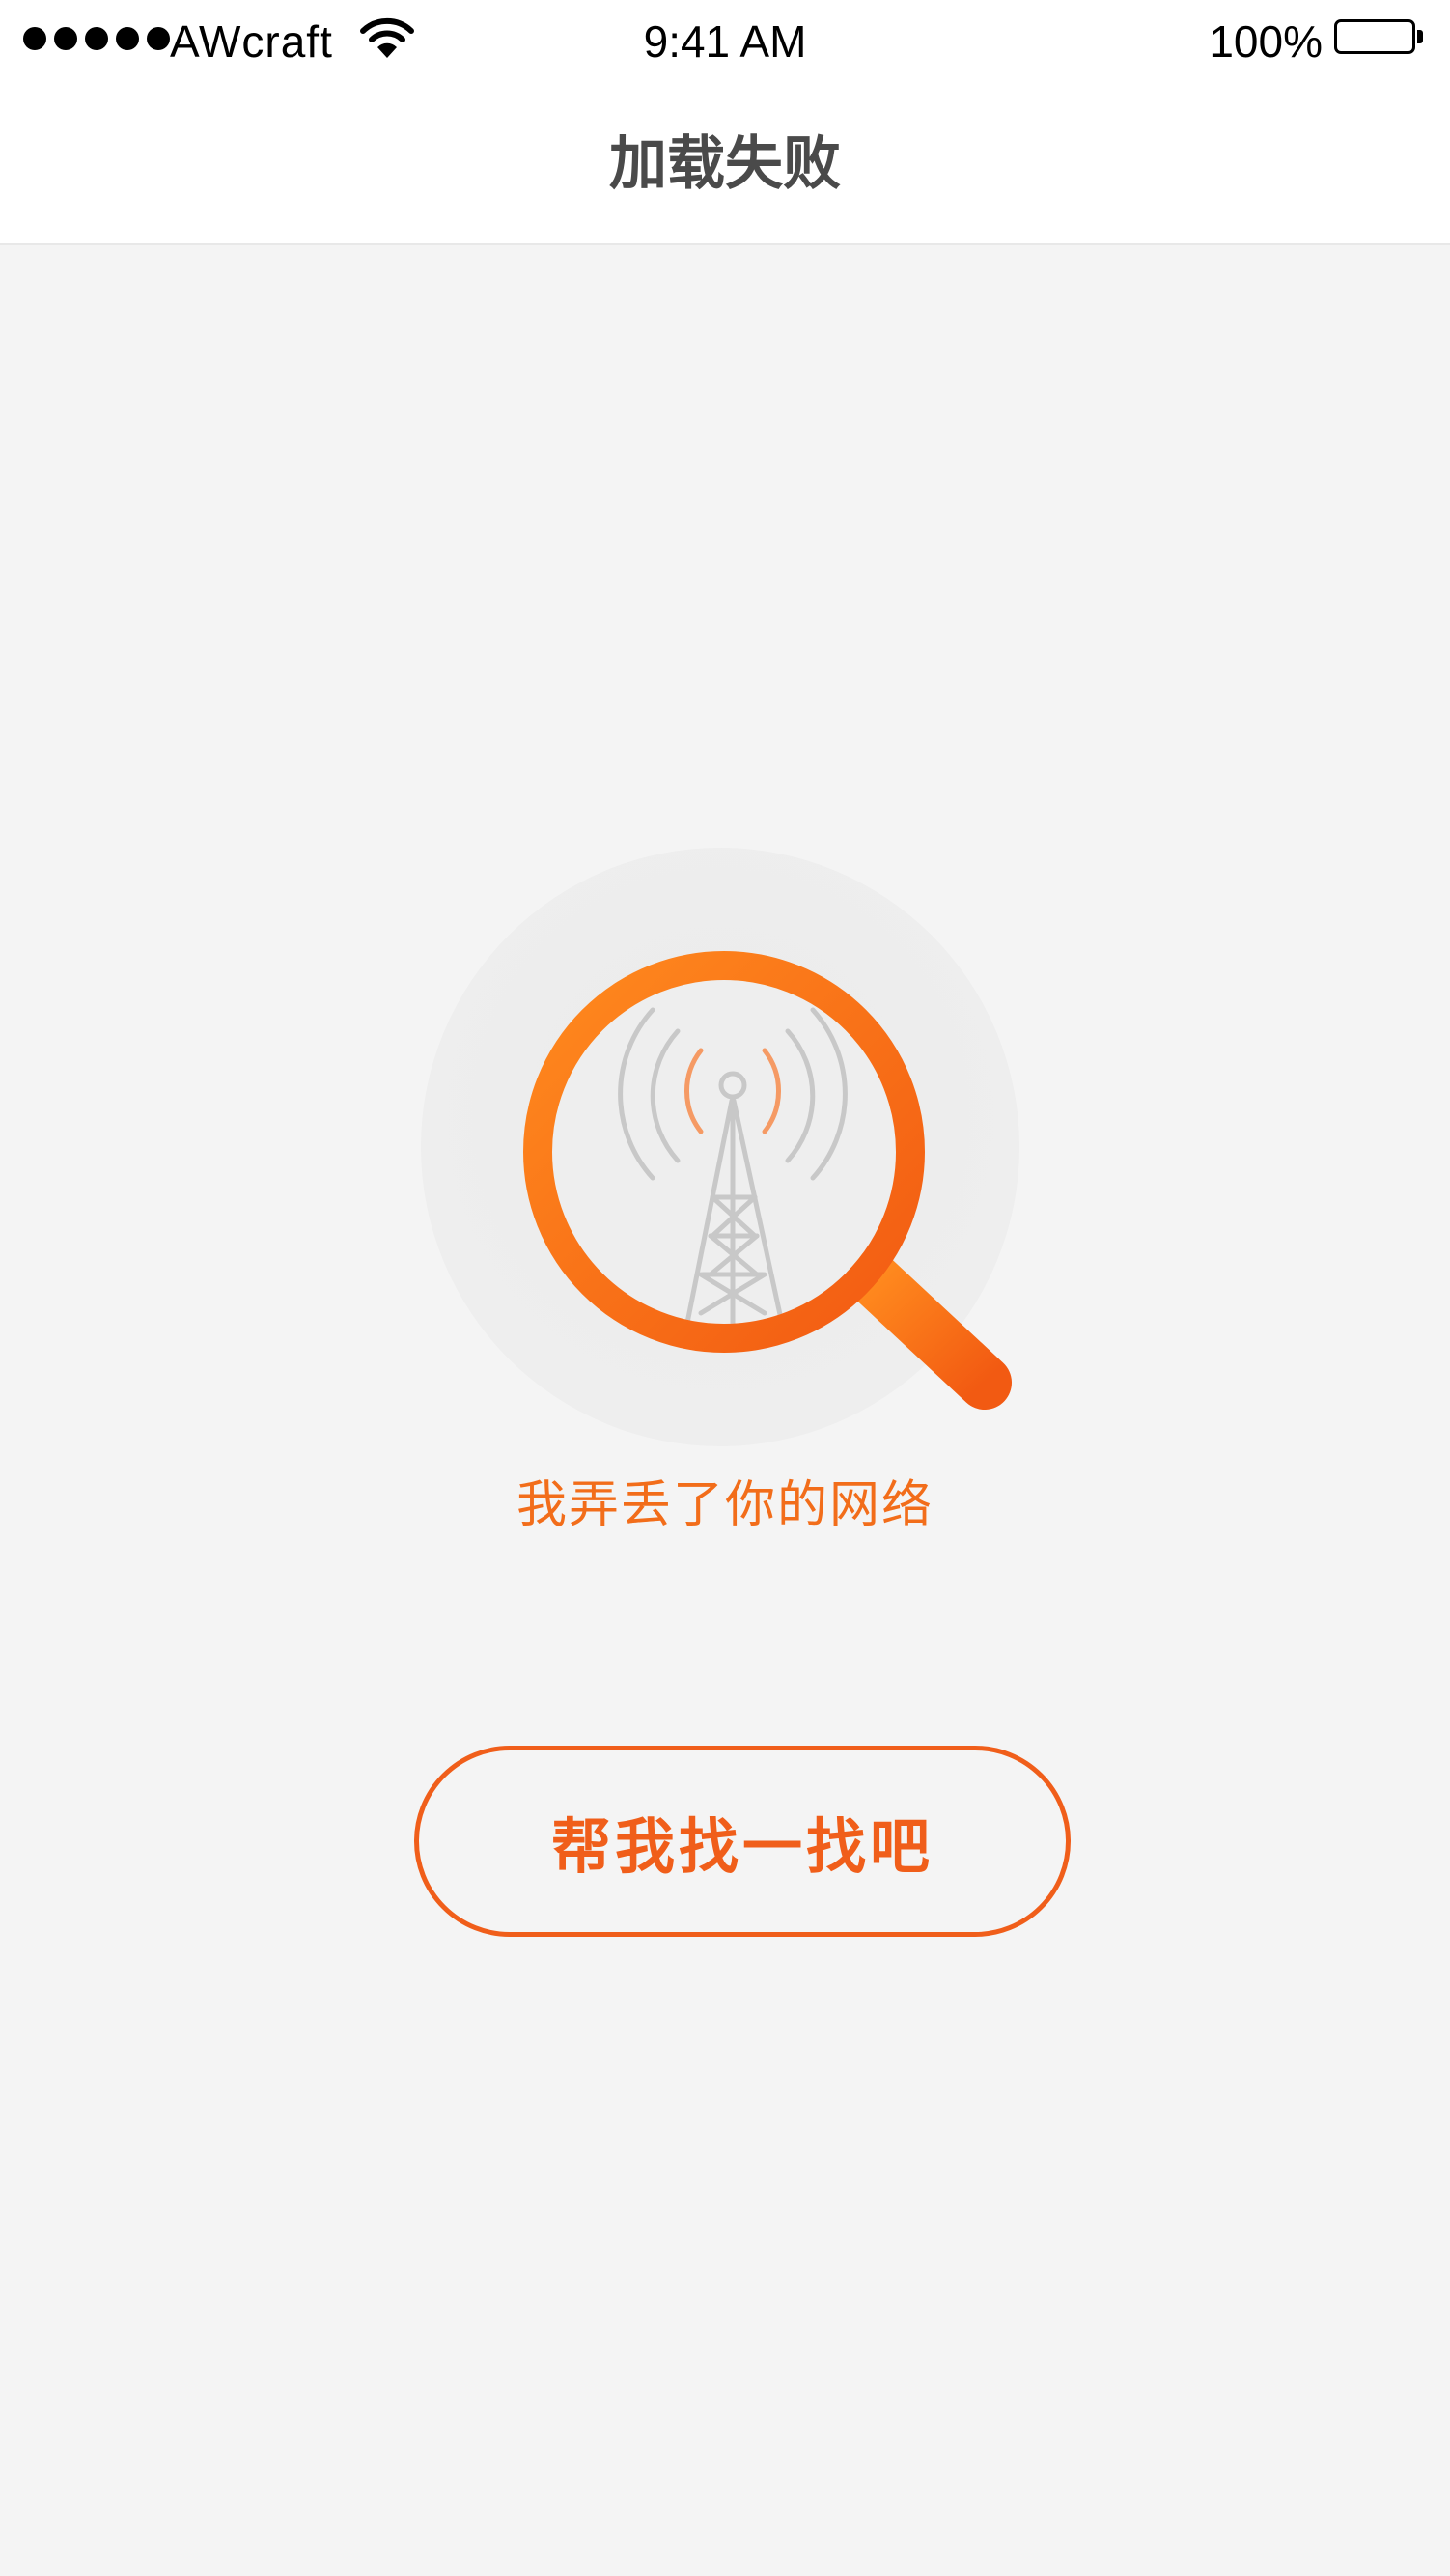 The width and height of the screenshot is (1450, 2576). Describe the element at coordinates (725, 42) in the screenshot. I see `status-bar: AWcraft 9:41 AM 100%` at that location.